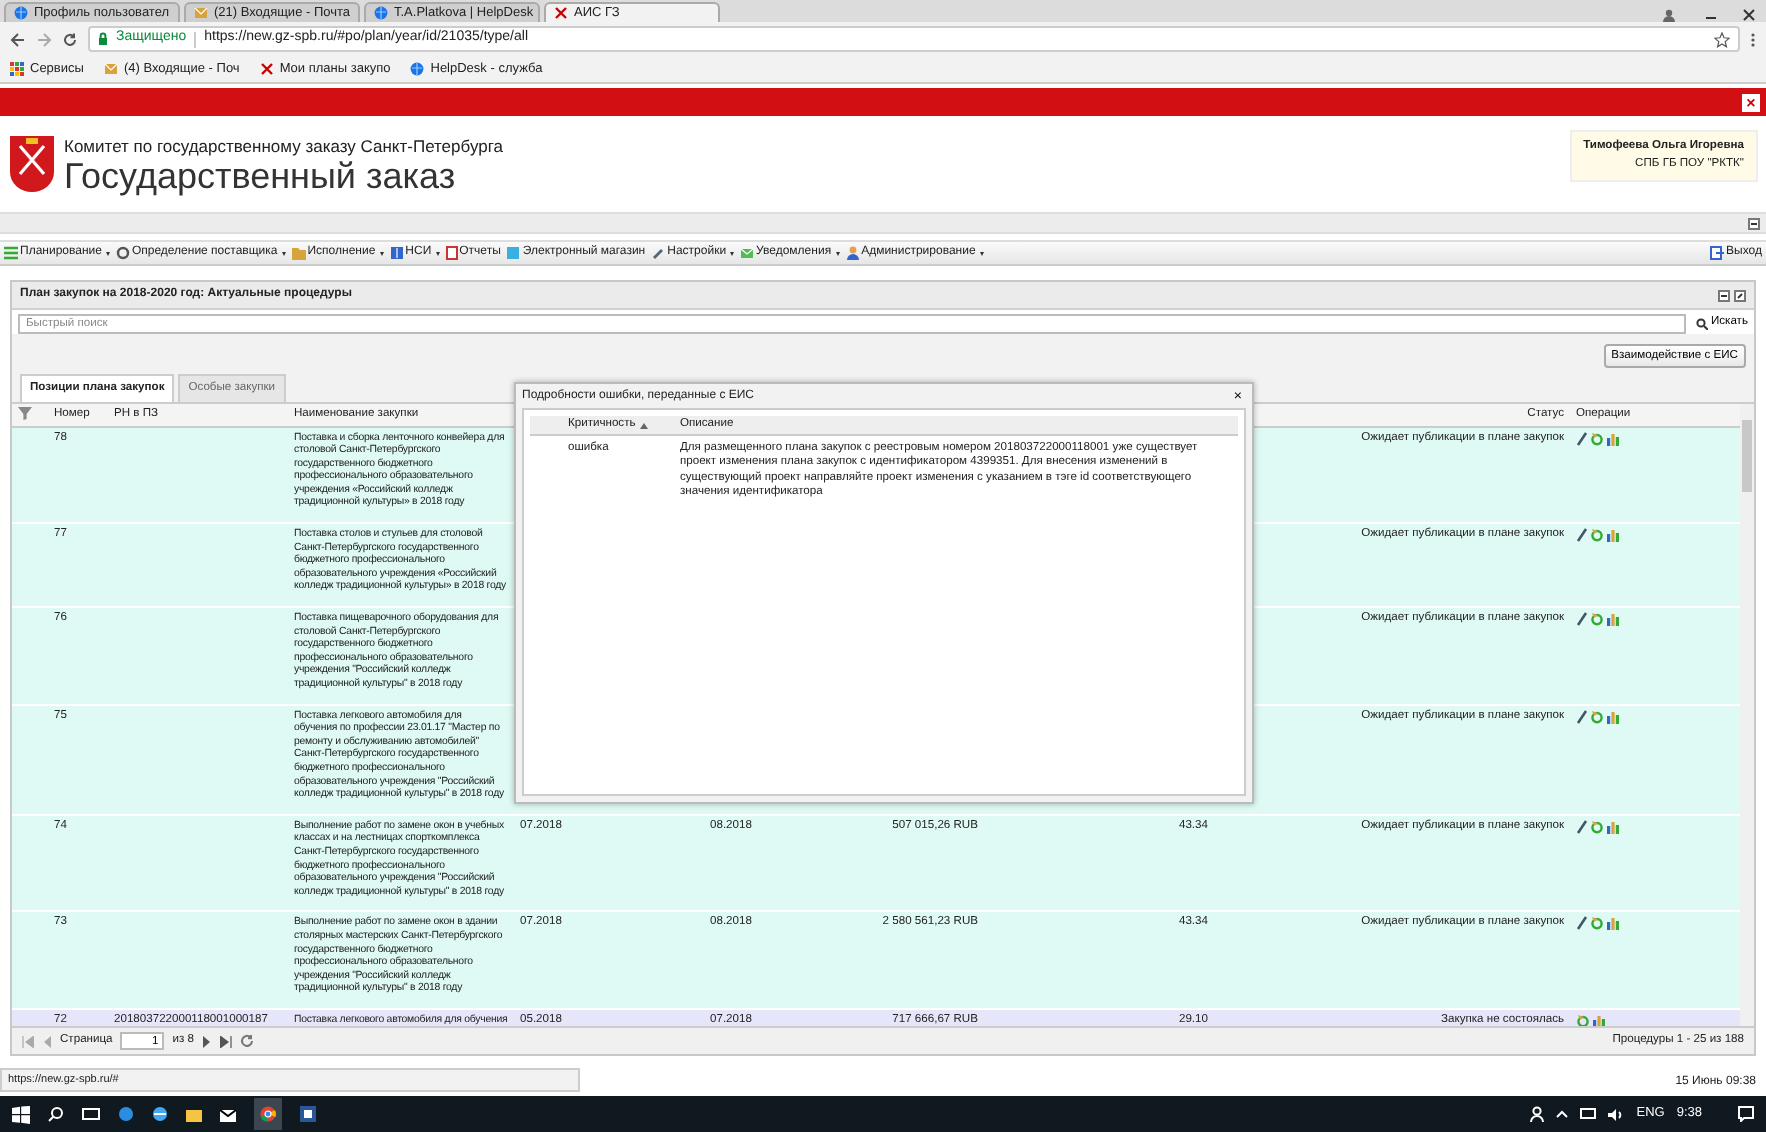 The height and width of the screenshot is (1132, 1766). What do you see at coordinates (283, 146) in the screenshot?
I see `organization-name: Комитет по государственному заказу Санкт-Петербурга` at bounding box center [283, 146].